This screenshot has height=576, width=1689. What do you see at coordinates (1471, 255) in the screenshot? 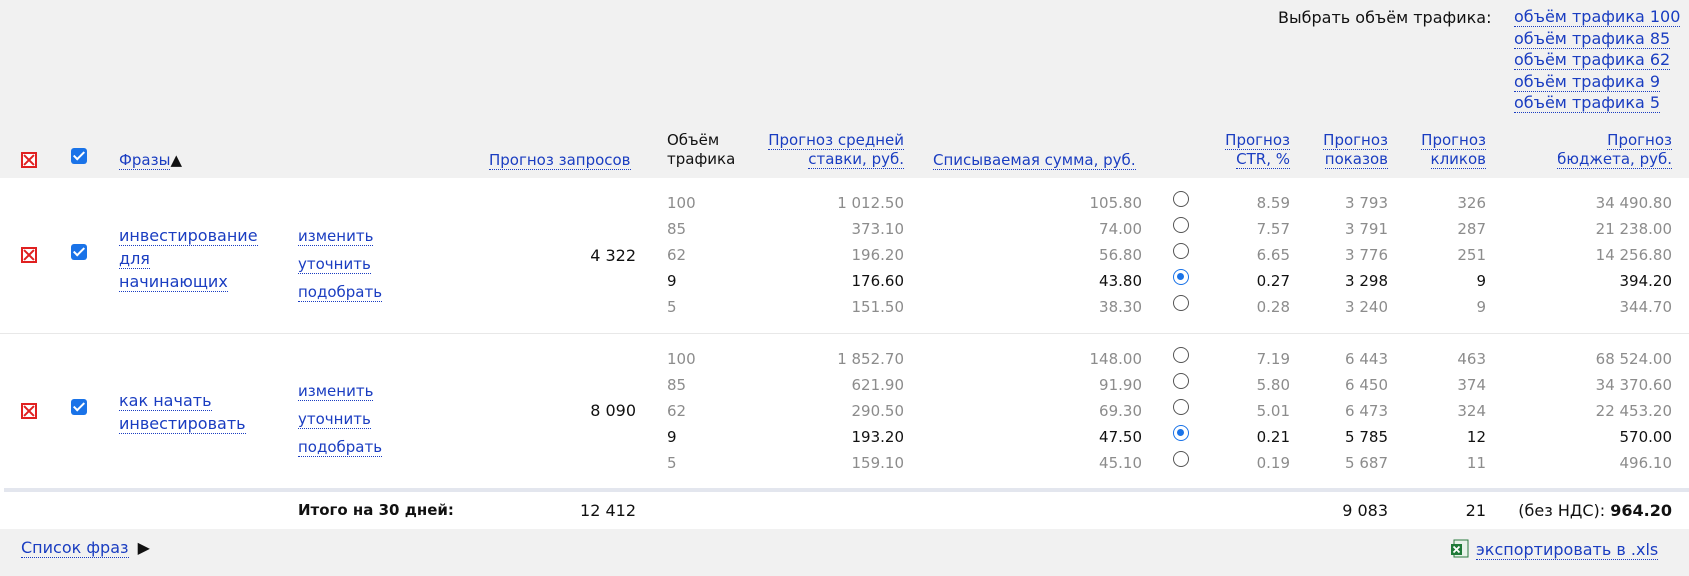
I see `clicks-value: 251` at bounding box center [1471, 255].